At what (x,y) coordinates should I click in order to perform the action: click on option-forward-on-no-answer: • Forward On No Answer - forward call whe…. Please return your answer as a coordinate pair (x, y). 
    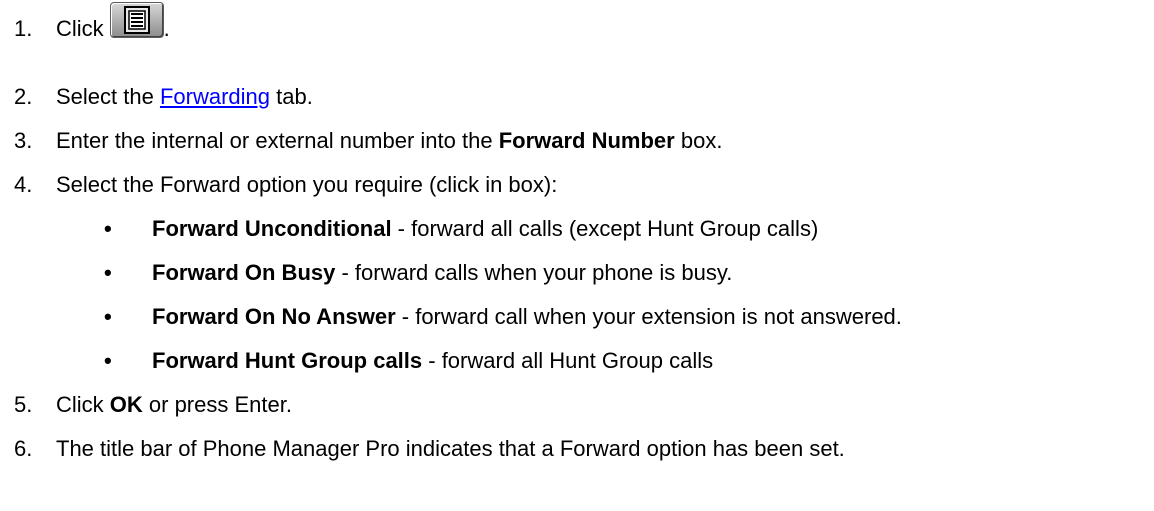
    Looking at the image, I should click on (503, 317).